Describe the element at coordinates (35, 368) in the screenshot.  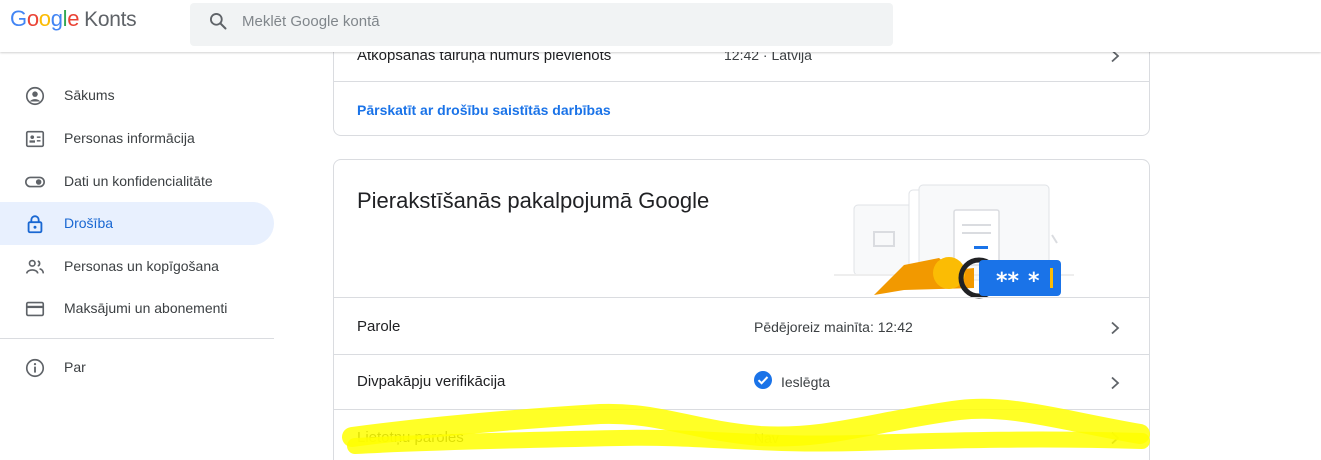
I see `info-icon` at that location.